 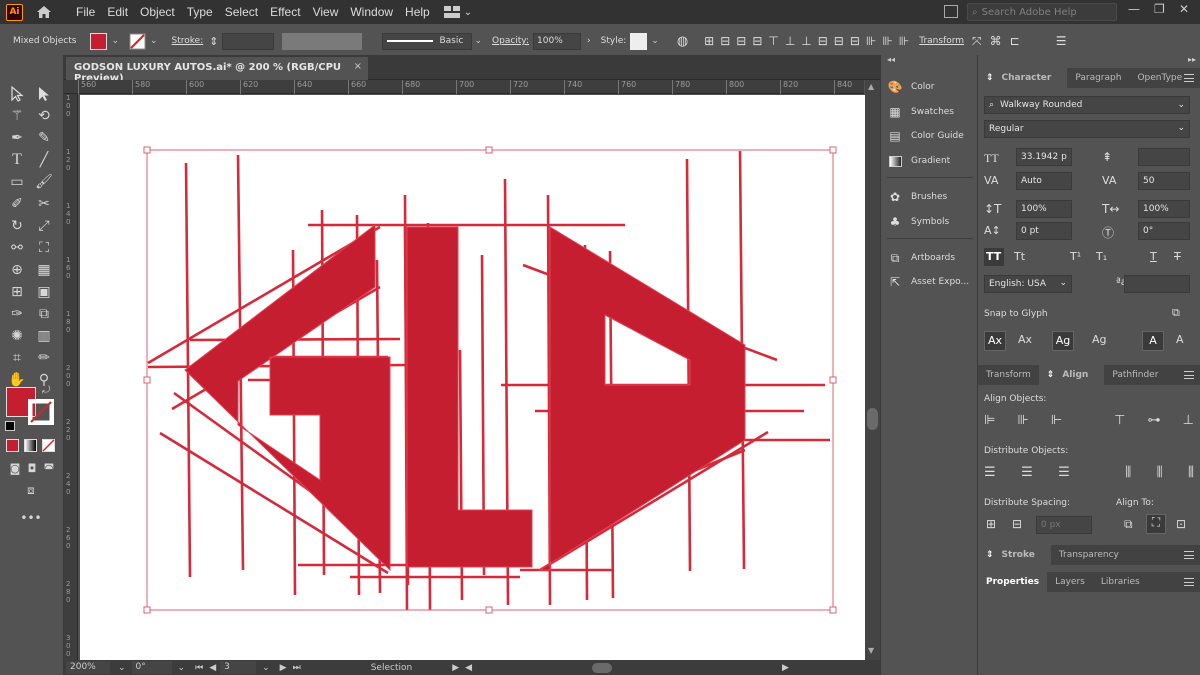 What do you see at coordinates (931, 87) in the screenshot?
I see `dock-item-color: 🎨 Color` at bounding box center [931, 87].